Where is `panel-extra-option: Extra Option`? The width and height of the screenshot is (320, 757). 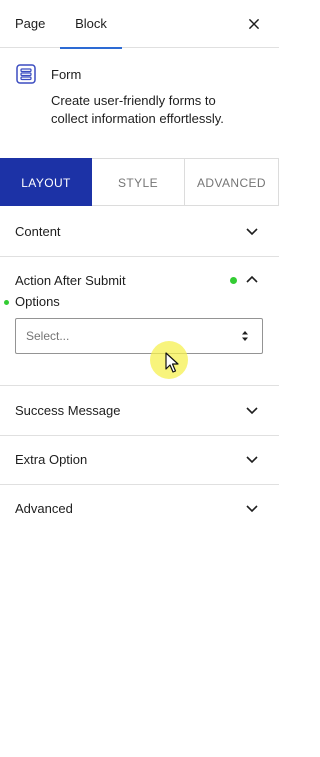
panel-extra-option: Extra Option is located at coordinates (139, 460).